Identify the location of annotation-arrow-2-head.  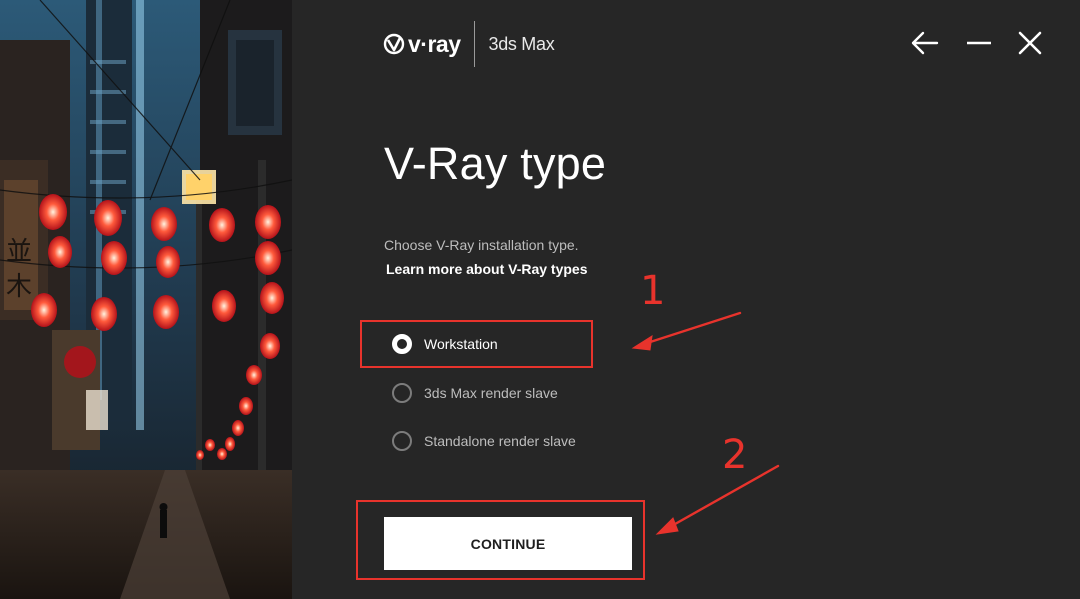
(667, 526).